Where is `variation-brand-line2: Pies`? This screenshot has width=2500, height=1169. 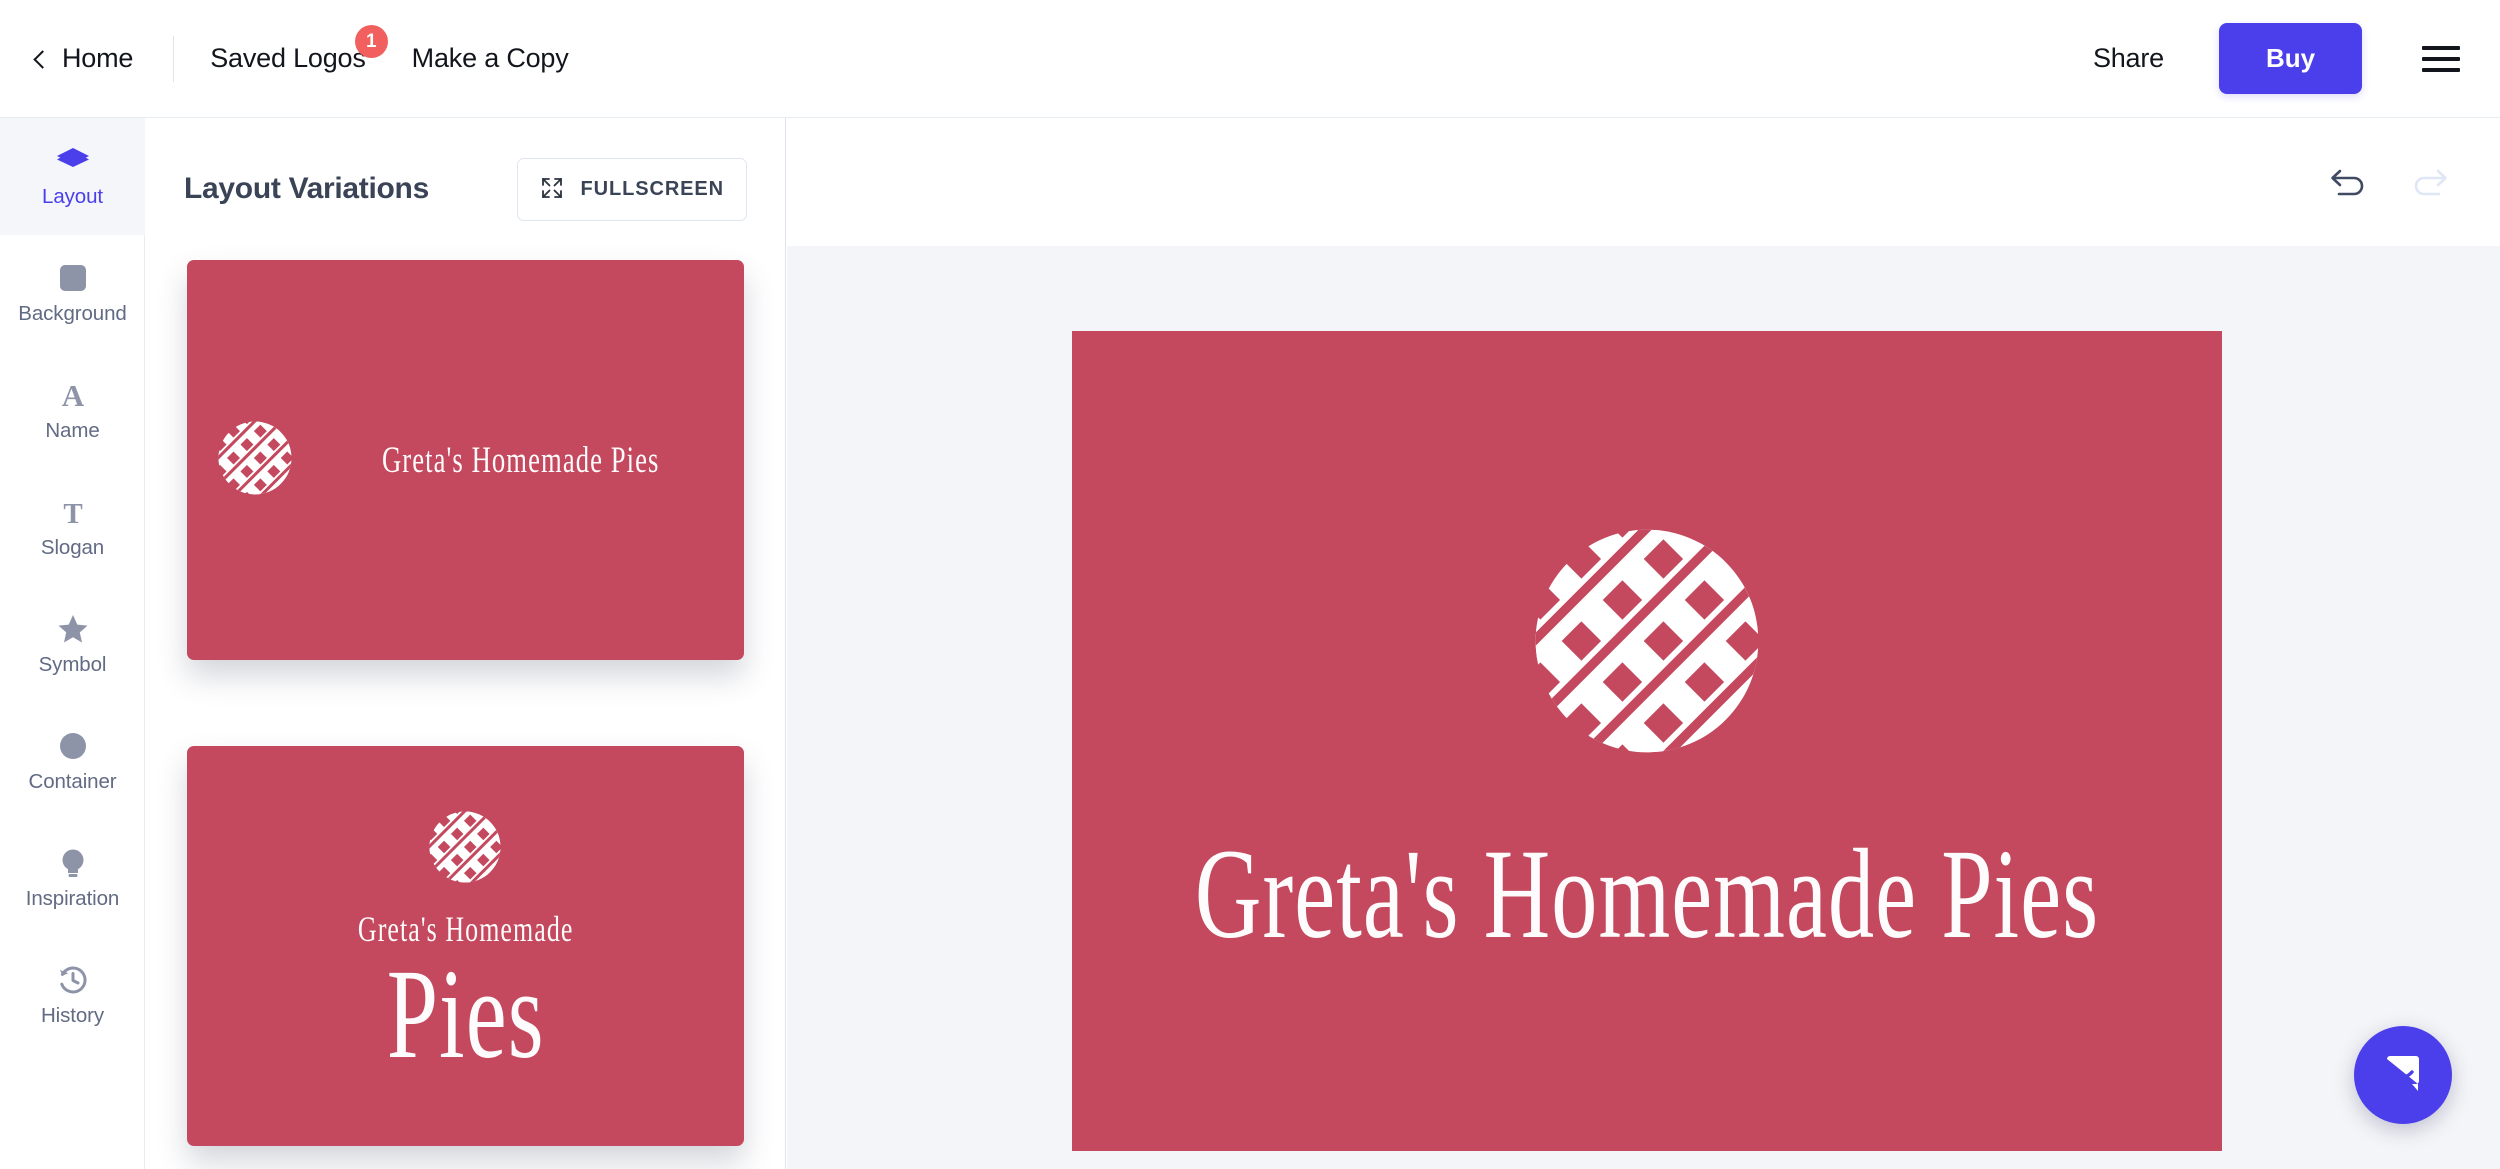
variation-brand-line2: Pies is located at coordinates (465, 1014).